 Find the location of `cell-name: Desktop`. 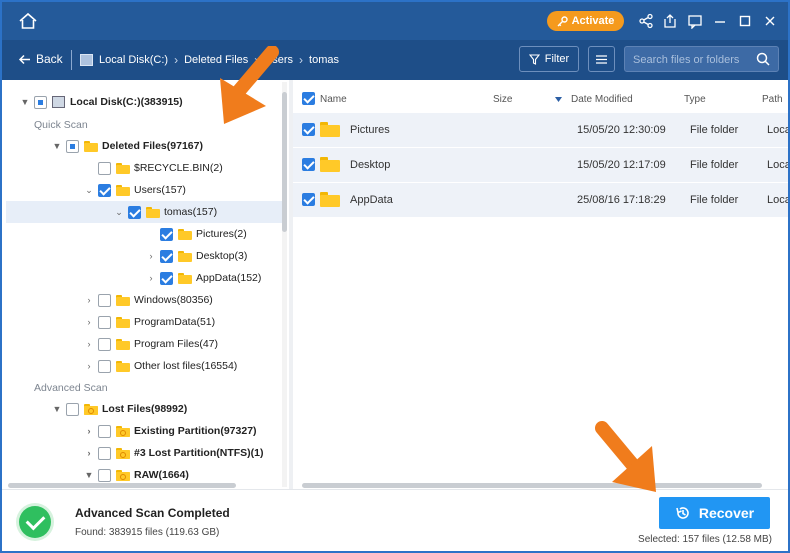

cell-name: Desktop is located at coordinates (370, 165).